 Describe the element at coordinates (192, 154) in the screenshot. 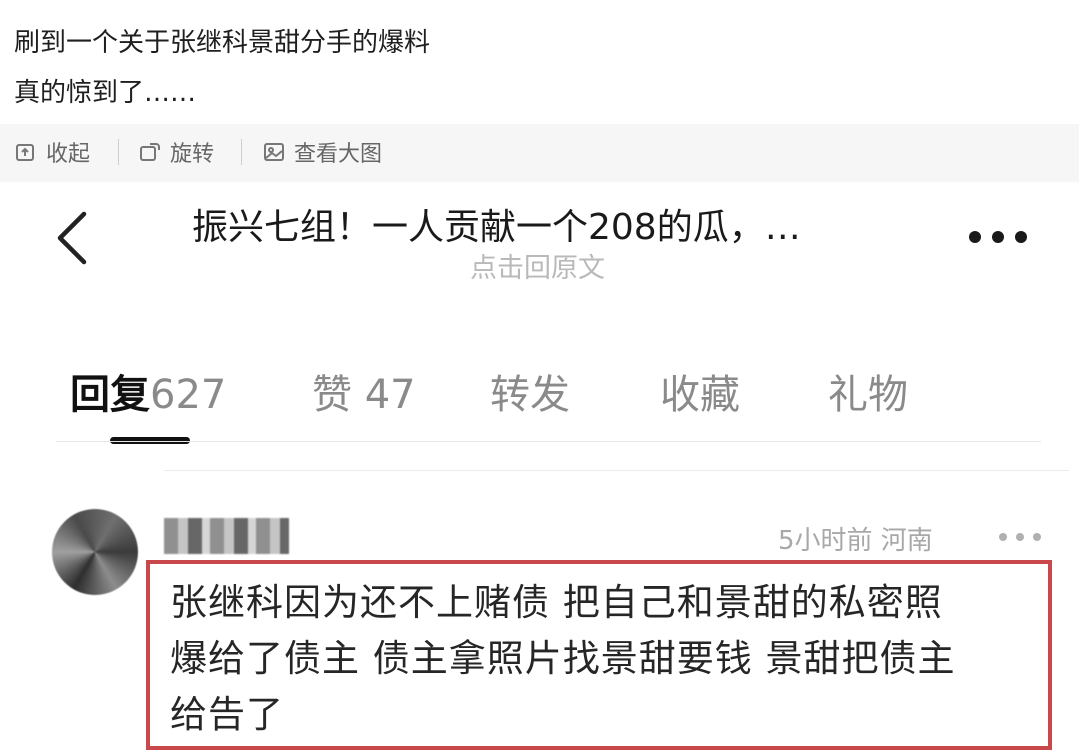

I see `rotate-label: 旋转` at that location.